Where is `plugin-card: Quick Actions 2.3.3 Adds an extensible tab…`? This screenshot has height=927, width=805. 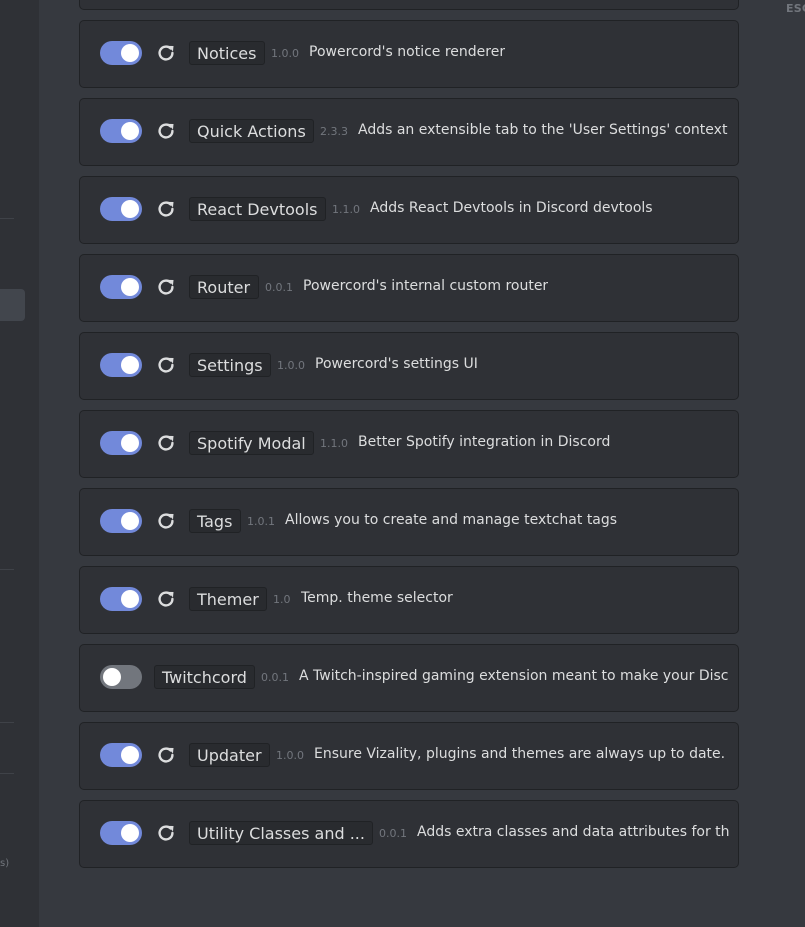
plugin-card: Quick Actions 2.3.3 Adds an extensible tab… is located at coordinates (409, 132).